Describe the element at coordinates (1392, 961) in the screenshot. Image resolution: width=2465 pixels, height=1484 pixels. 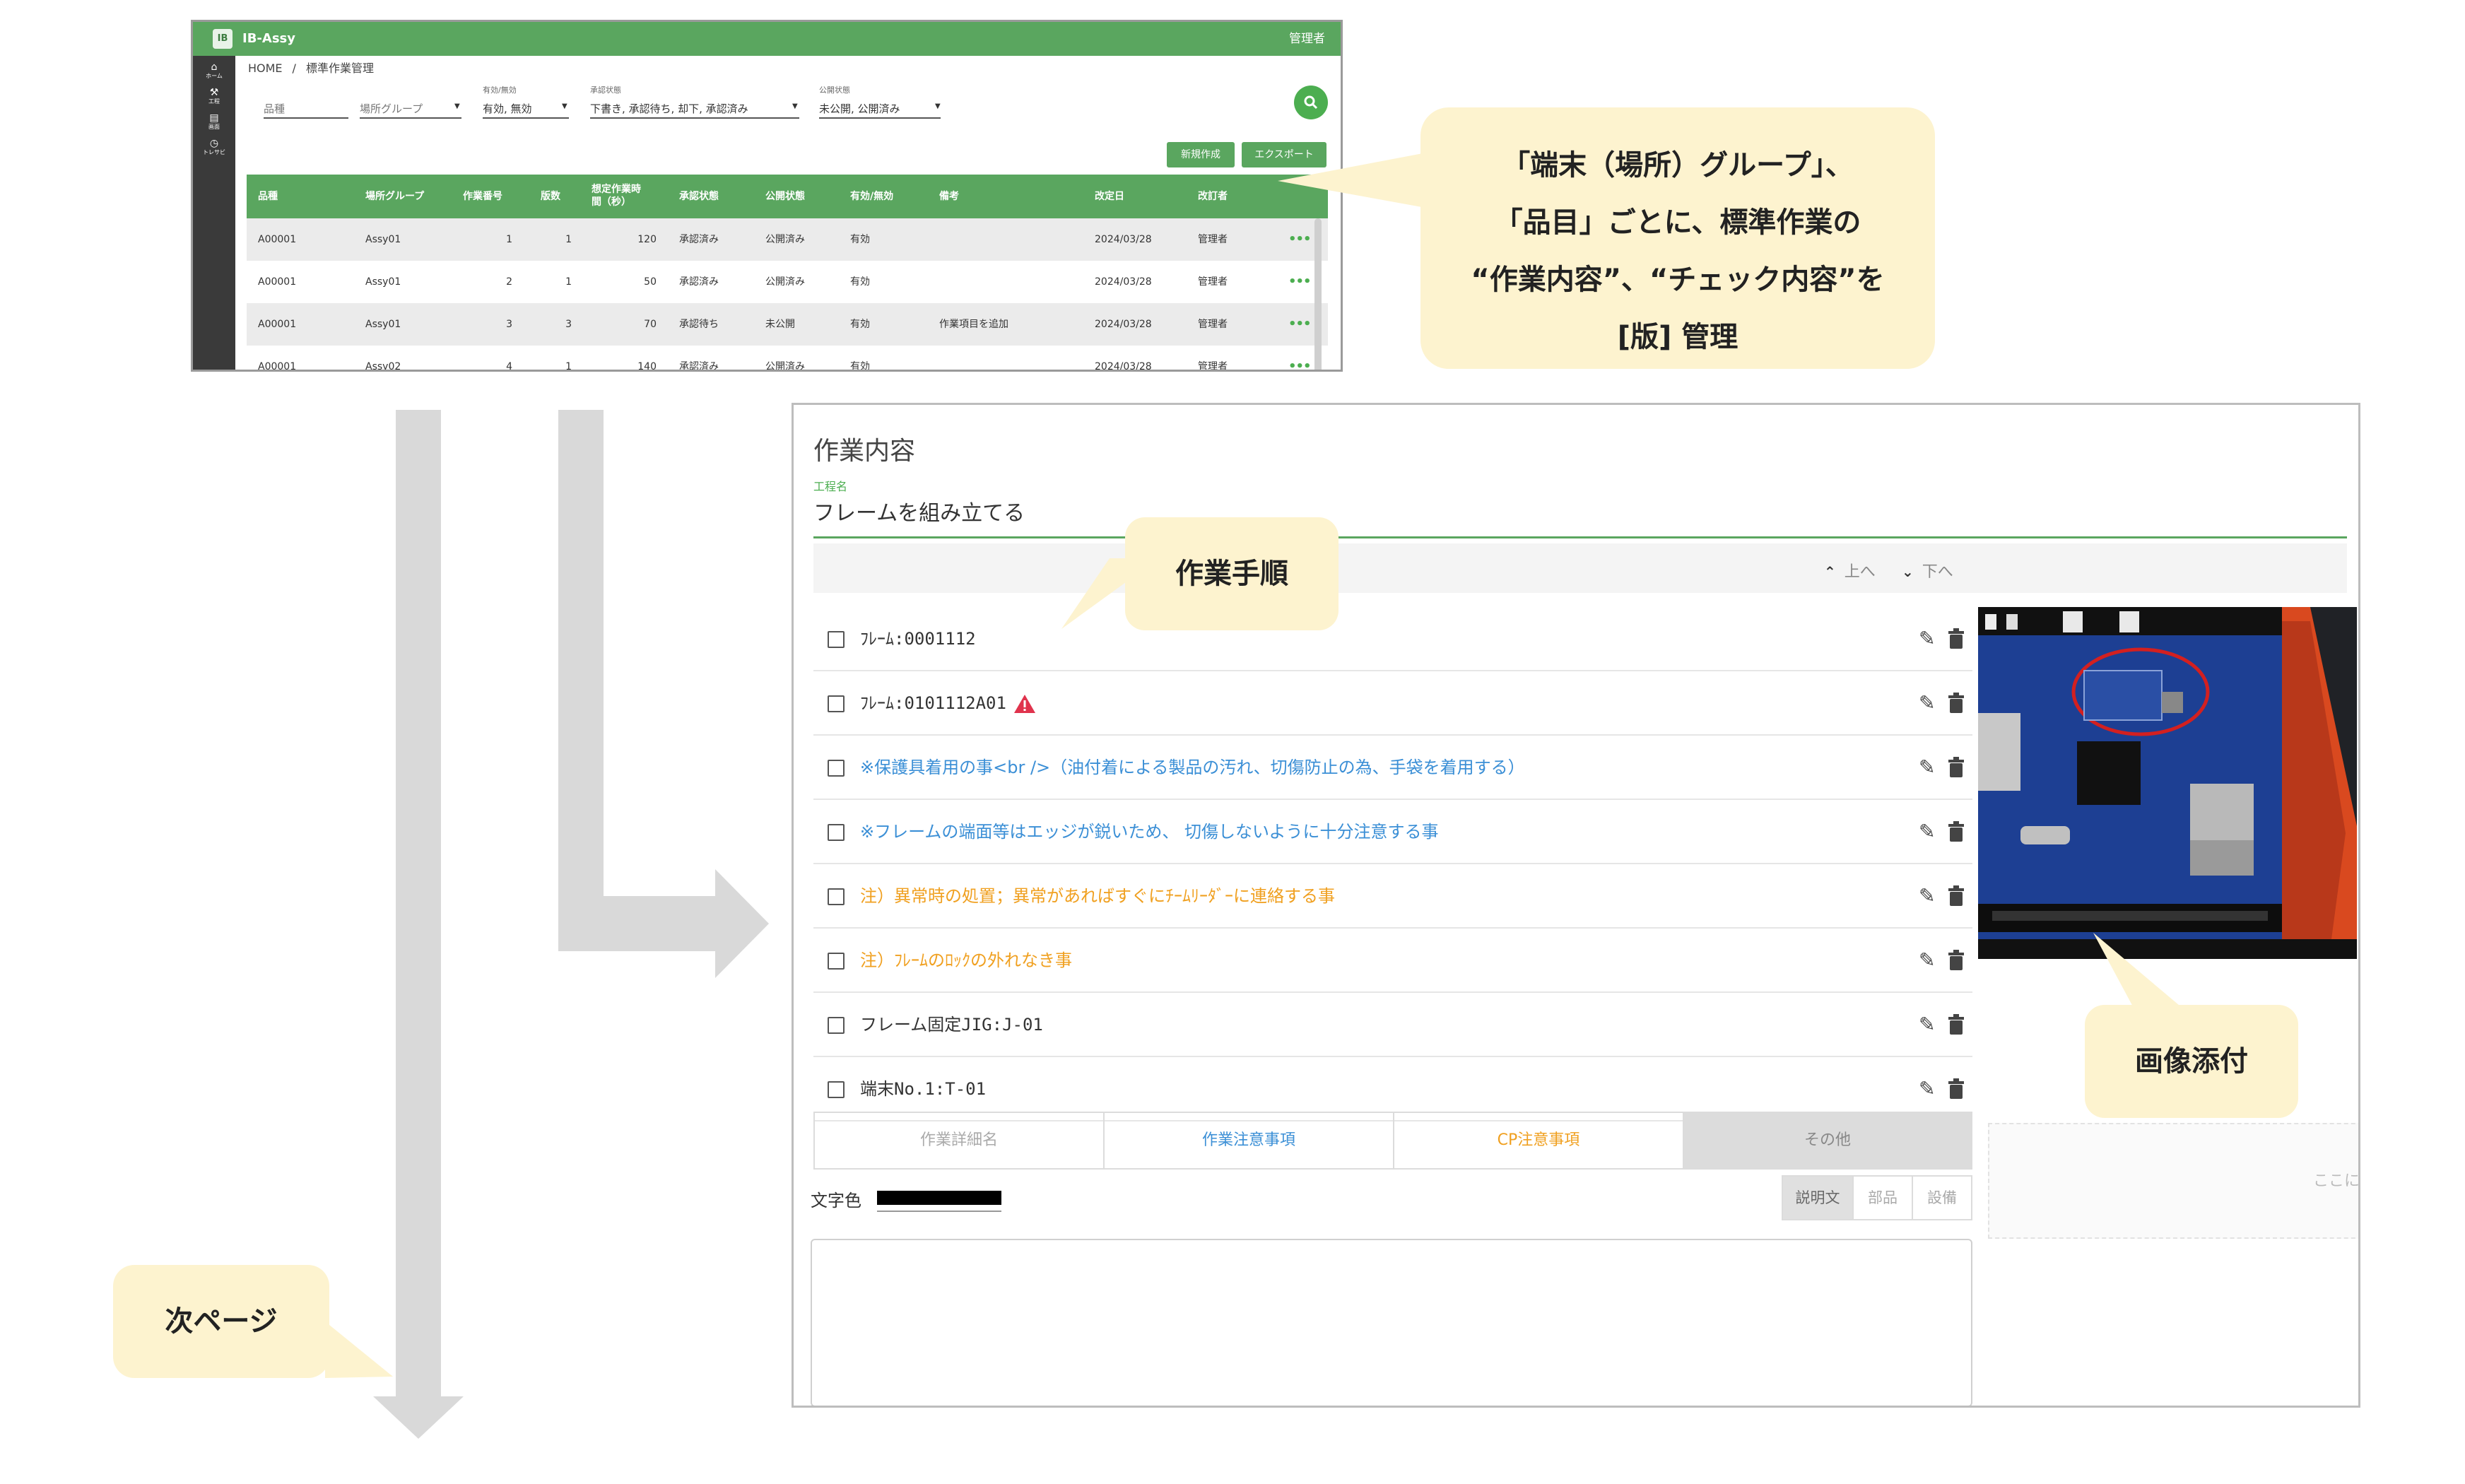
I see `work-step-row: 注）ﾌﾚｰﾑのﾛｯｸの外れなき事 ✎` at that location.